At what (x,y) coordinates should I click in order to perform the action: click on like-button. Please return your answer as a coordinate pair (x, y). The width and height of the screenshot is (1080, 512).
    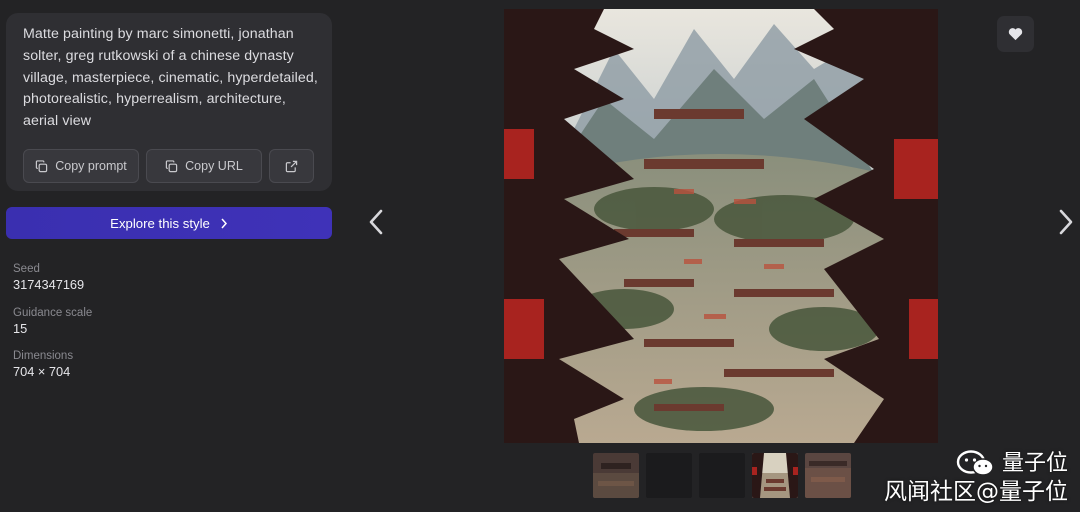
    Looking at the image, I should click on (1015, 34).